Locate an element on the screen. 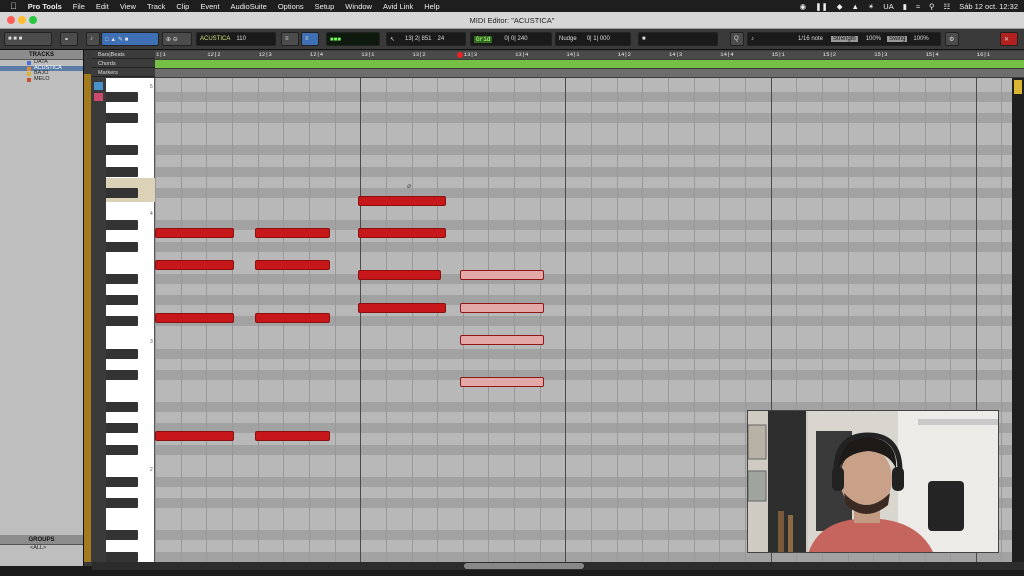  gear-icon: ⚙ is located at coordinates (952, 39).